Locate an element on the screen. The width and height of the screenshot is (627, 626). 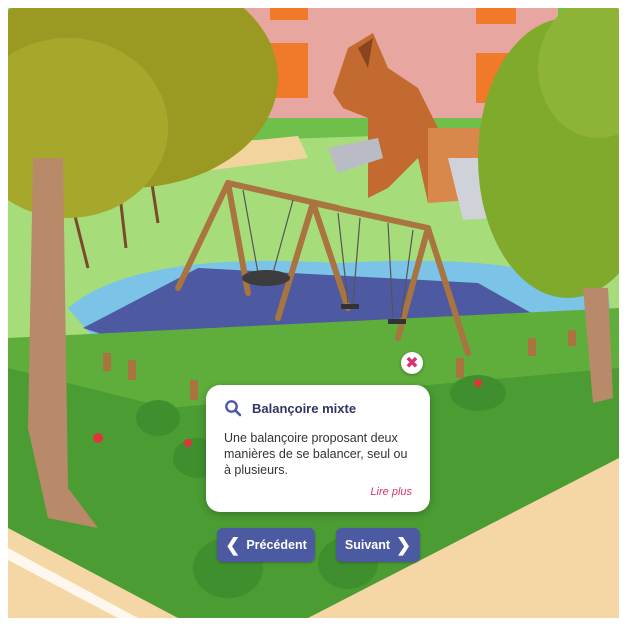
next-button: Suivant ❯ is located at coordinates (378, 545).